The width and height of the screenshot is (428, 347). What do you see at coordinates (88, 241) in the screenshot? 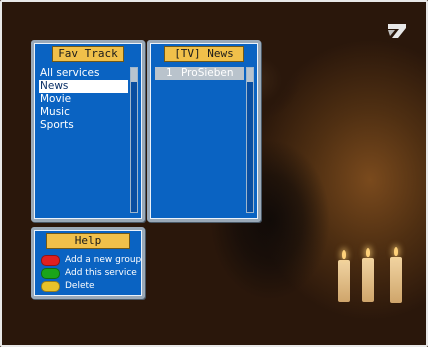
I see `help-title: Help` at bounding box center [88, 241].